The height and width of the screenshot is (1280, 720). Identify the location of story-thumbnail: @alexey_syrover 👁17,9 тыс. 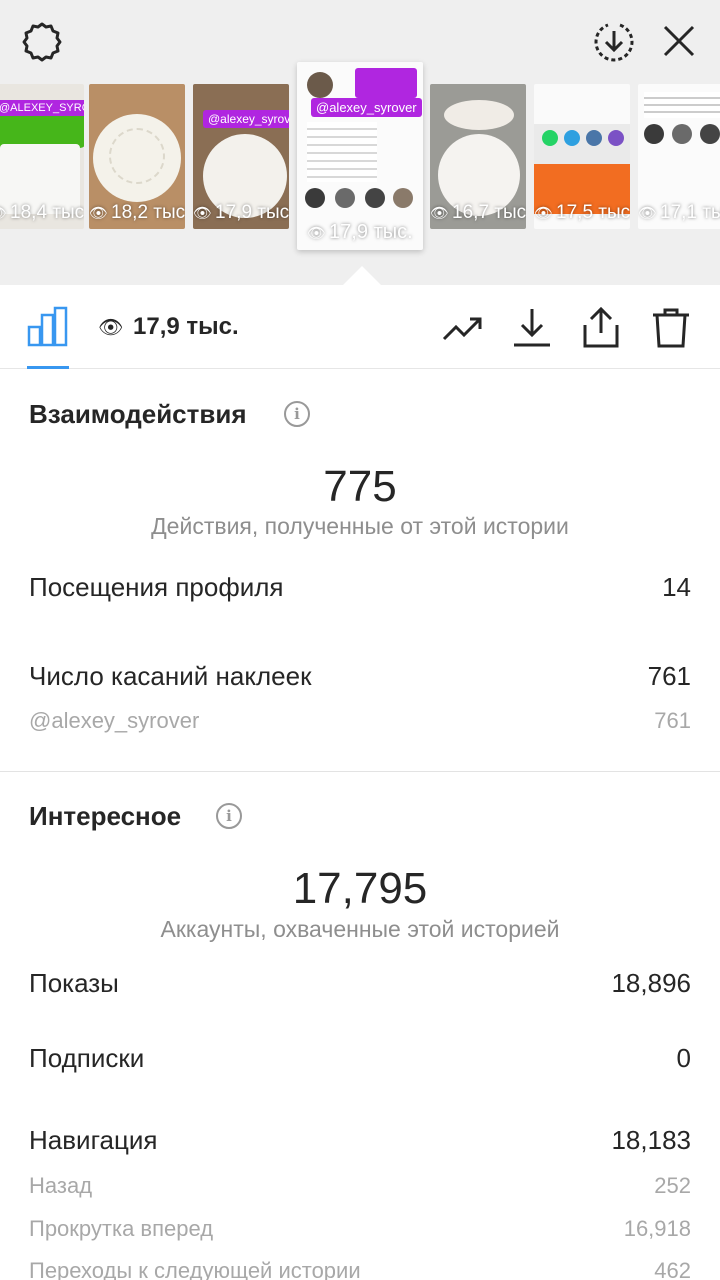
(241, 156).